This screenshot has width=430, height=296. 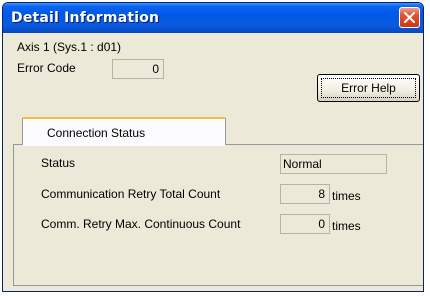 I want to click on retry-total-field: 8, so click(x=305, y=194).